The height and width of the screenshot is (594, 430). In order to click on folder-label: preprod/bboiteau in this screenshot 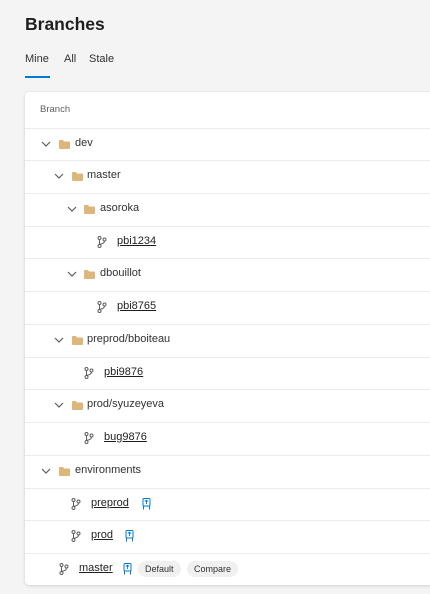, I will do `click(129, 339)`.